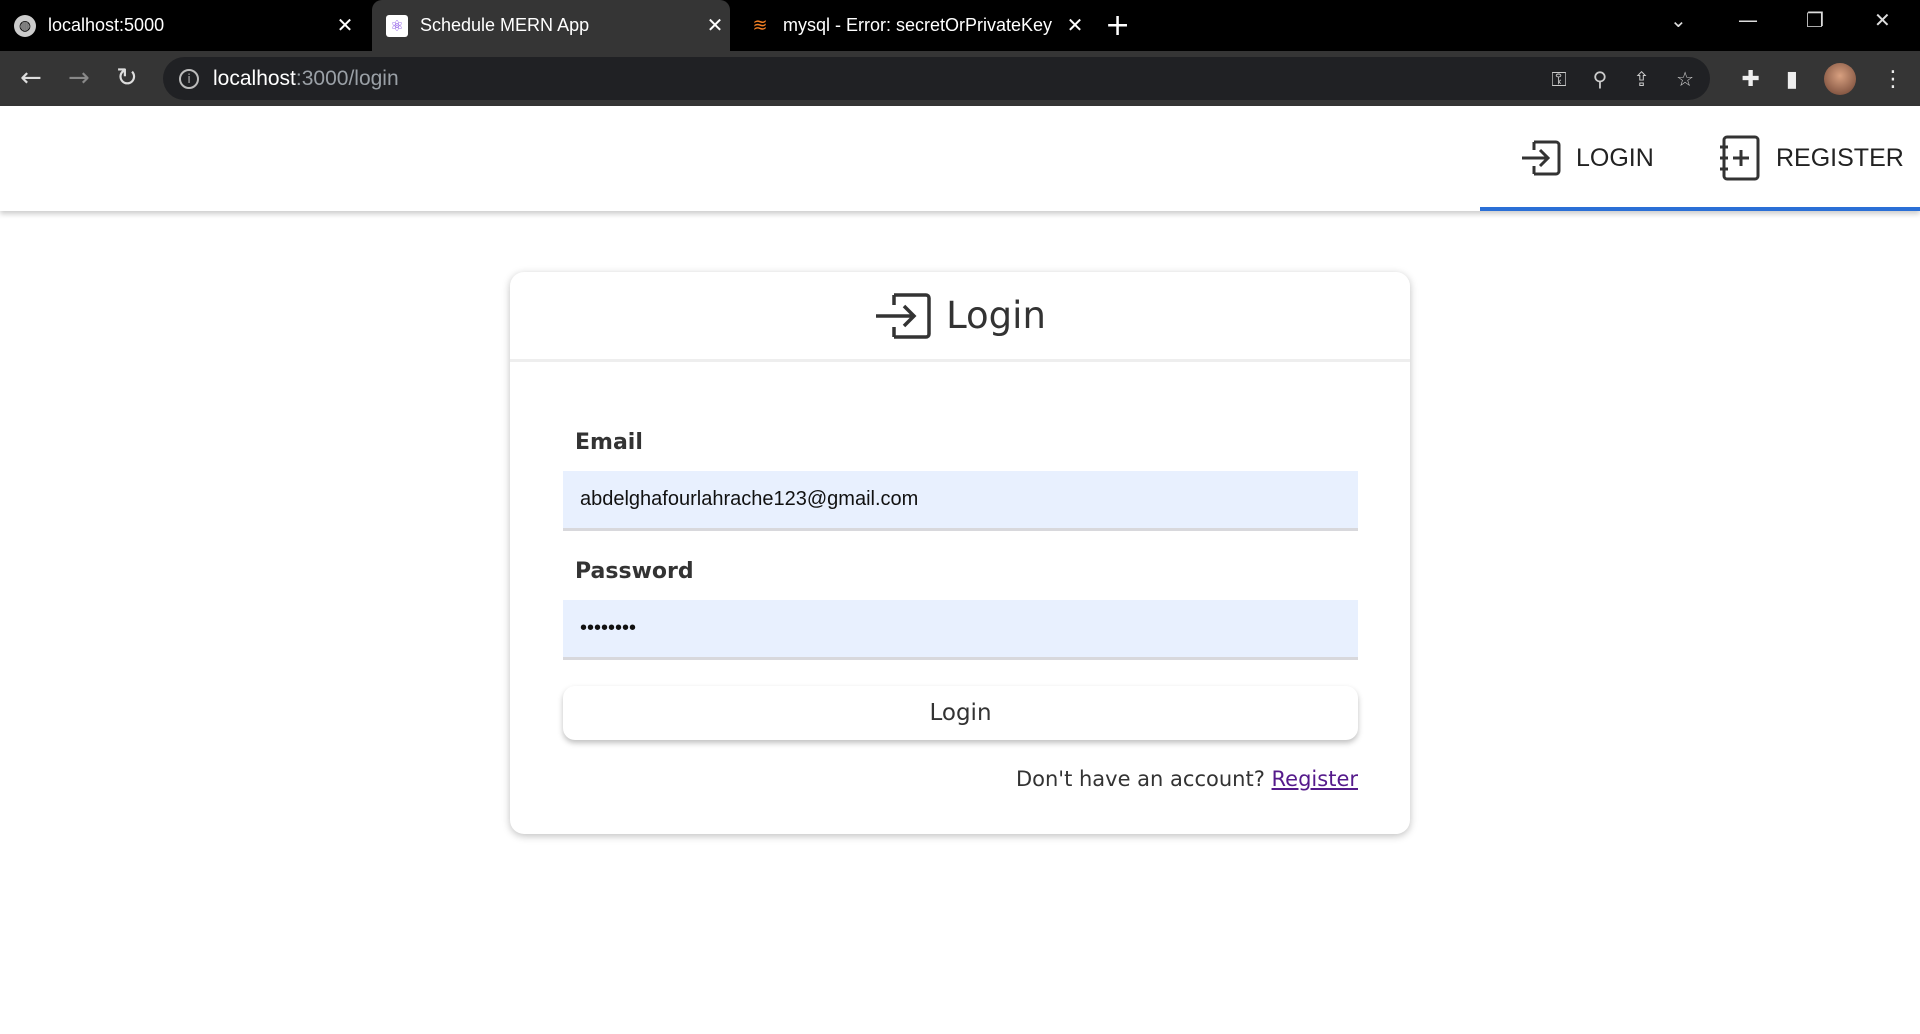 This screenshot has width=1920, height=1034. I want to click on page-title: Login, so click(996, 315).